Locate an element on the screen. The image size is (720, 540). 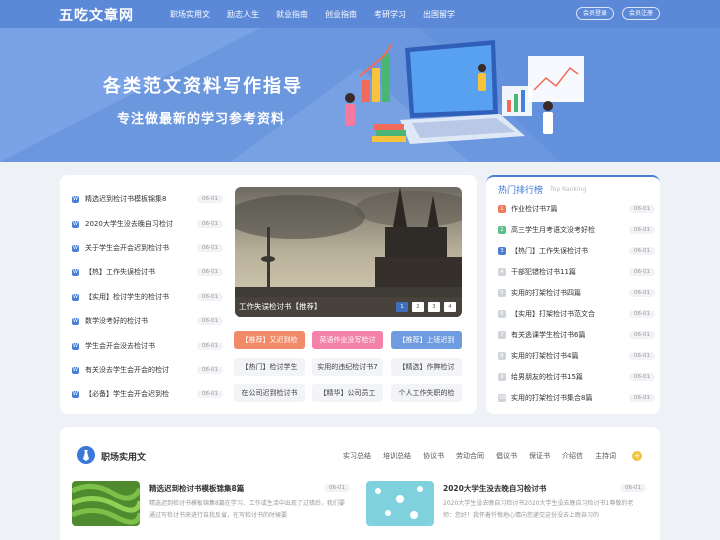
slide-page-3: 3 is located at coordinates (434, 307).